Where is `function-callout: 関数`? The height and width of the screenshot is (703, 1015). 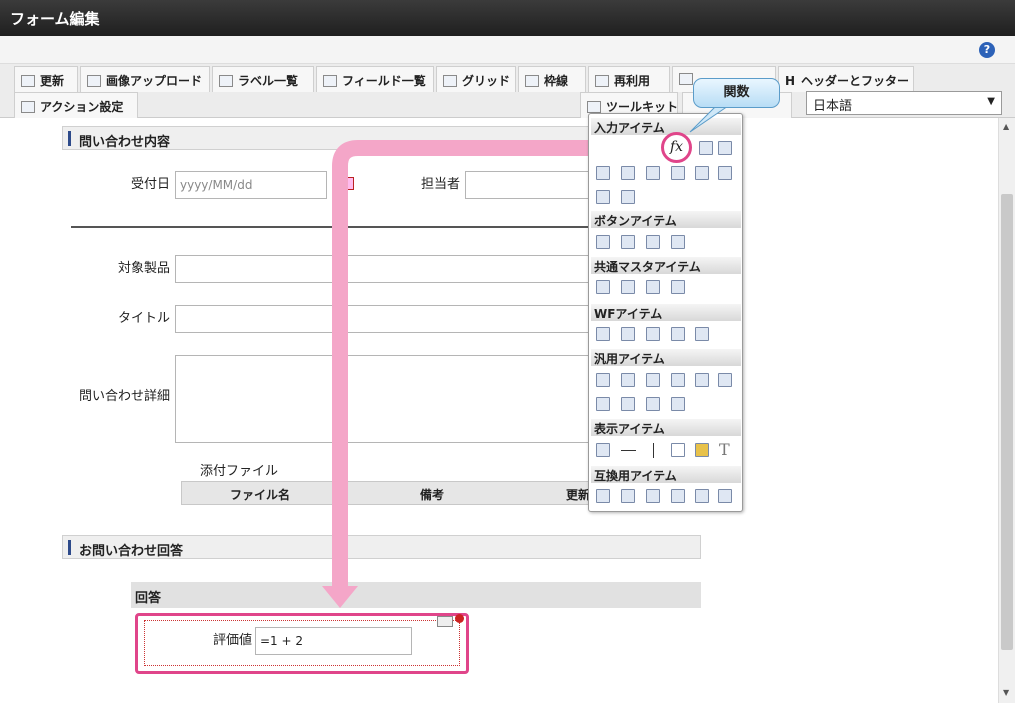
function-callout: 関数 is located at coordinates (736, 93).